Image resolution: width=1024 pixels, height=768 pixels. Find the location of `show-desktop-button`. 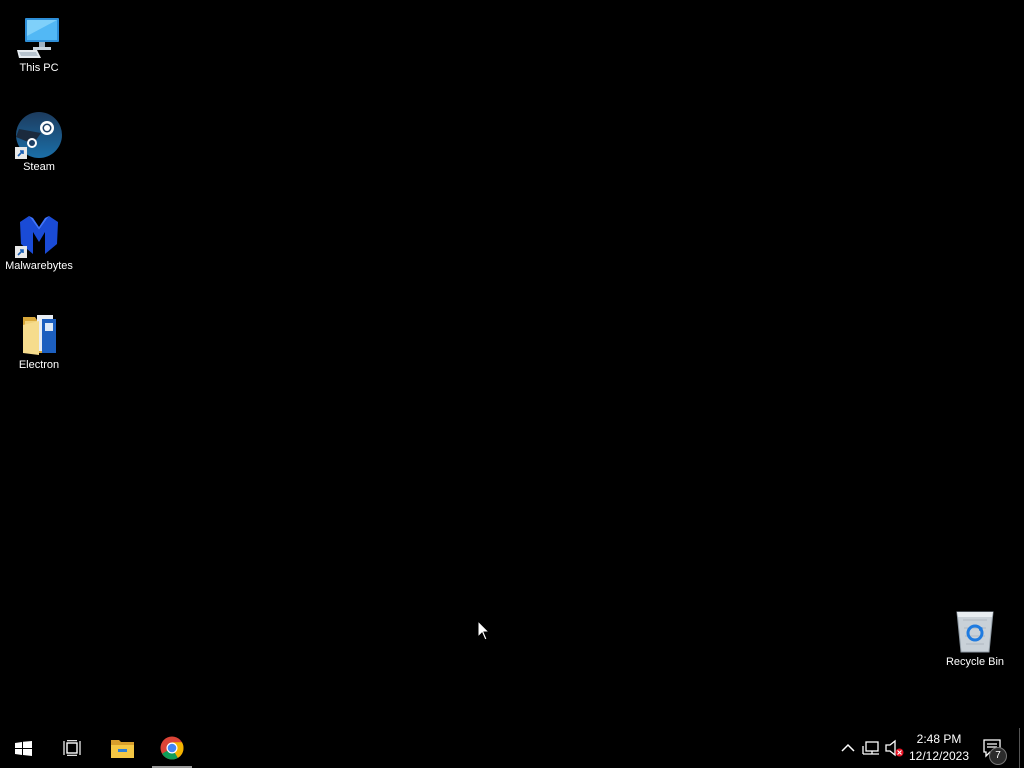

show-desktop-button is located at coordinates (1021, 748).